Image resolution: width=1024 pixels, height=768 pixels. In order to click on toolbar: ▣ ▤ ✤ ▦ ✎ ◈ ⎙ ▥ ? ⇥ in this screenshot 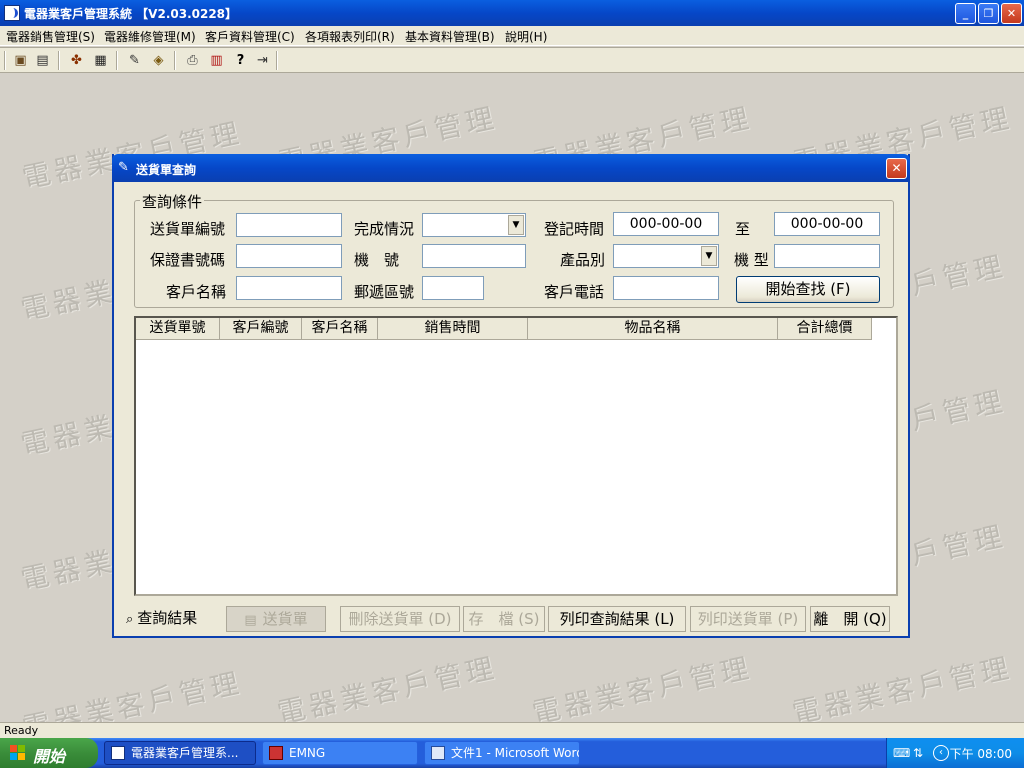, I will do `click(512, 60)`.